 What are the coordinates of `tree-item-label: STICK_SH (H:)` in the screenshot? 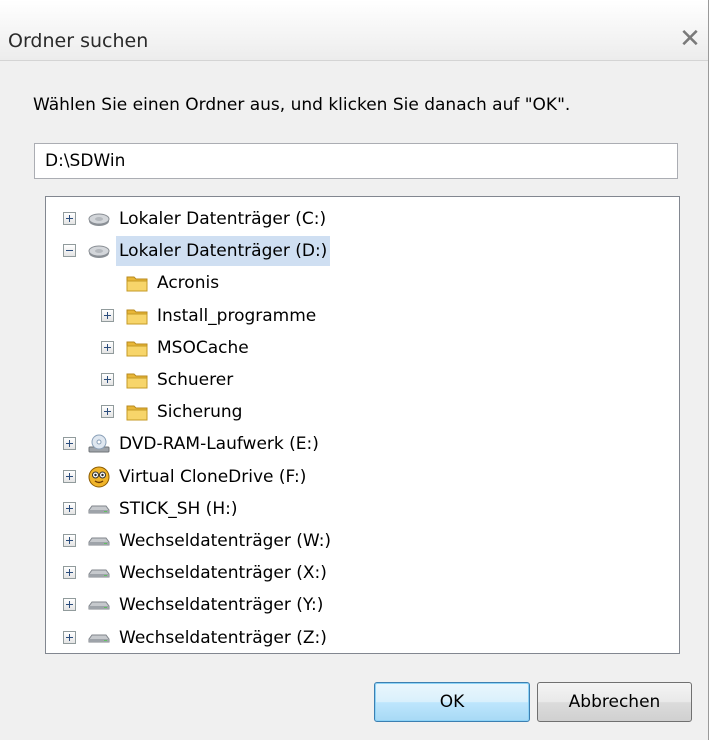 It's located at (178, 508).